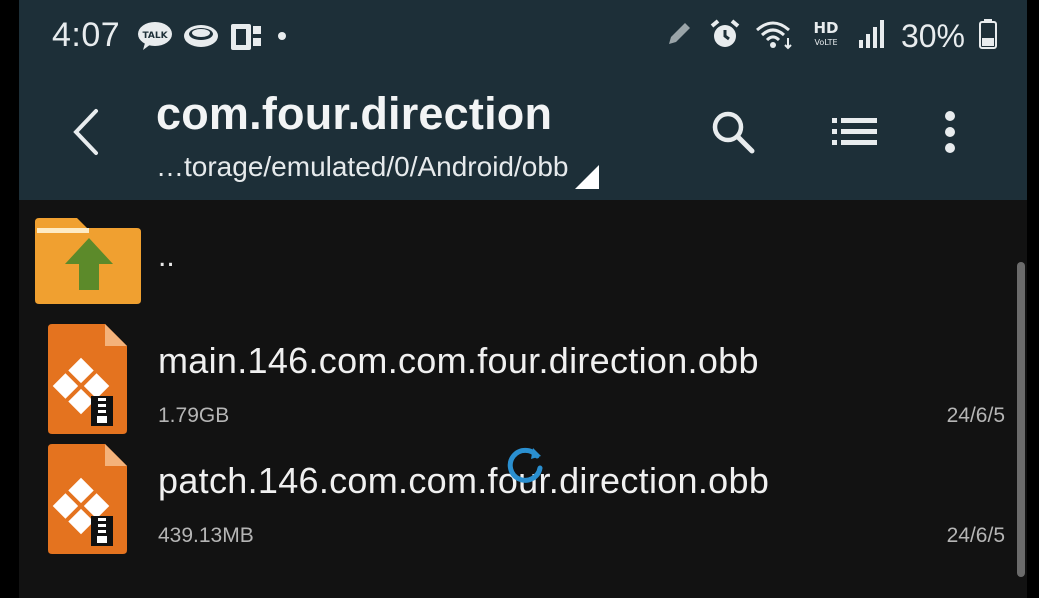 This screenshot has height=598, width=1039. What do you see at coordinates (1021, 419) in the screenshot?
I see `scrollbar` at bounding box center [1021, 419].